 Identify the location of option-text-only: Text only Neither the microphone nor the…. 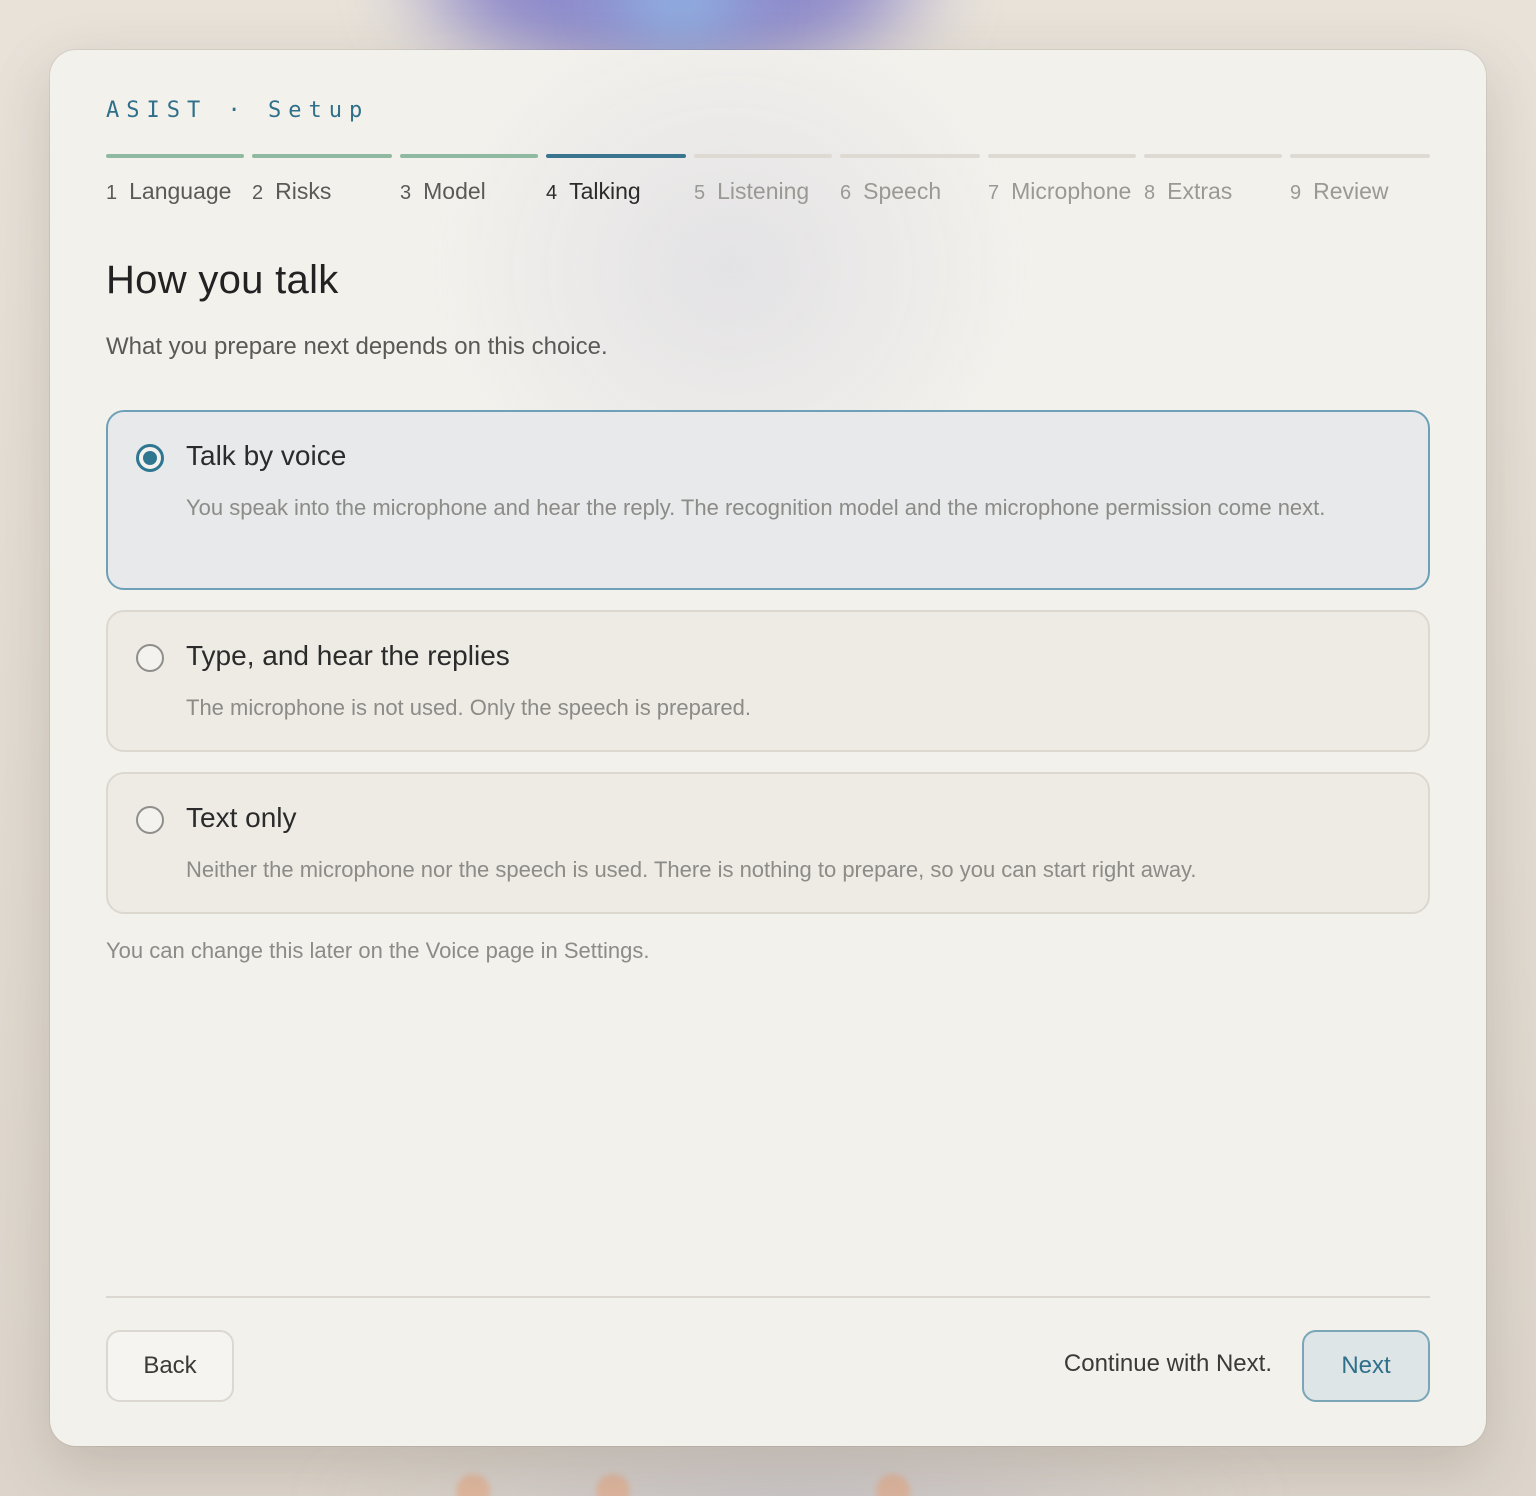
(768, 843).